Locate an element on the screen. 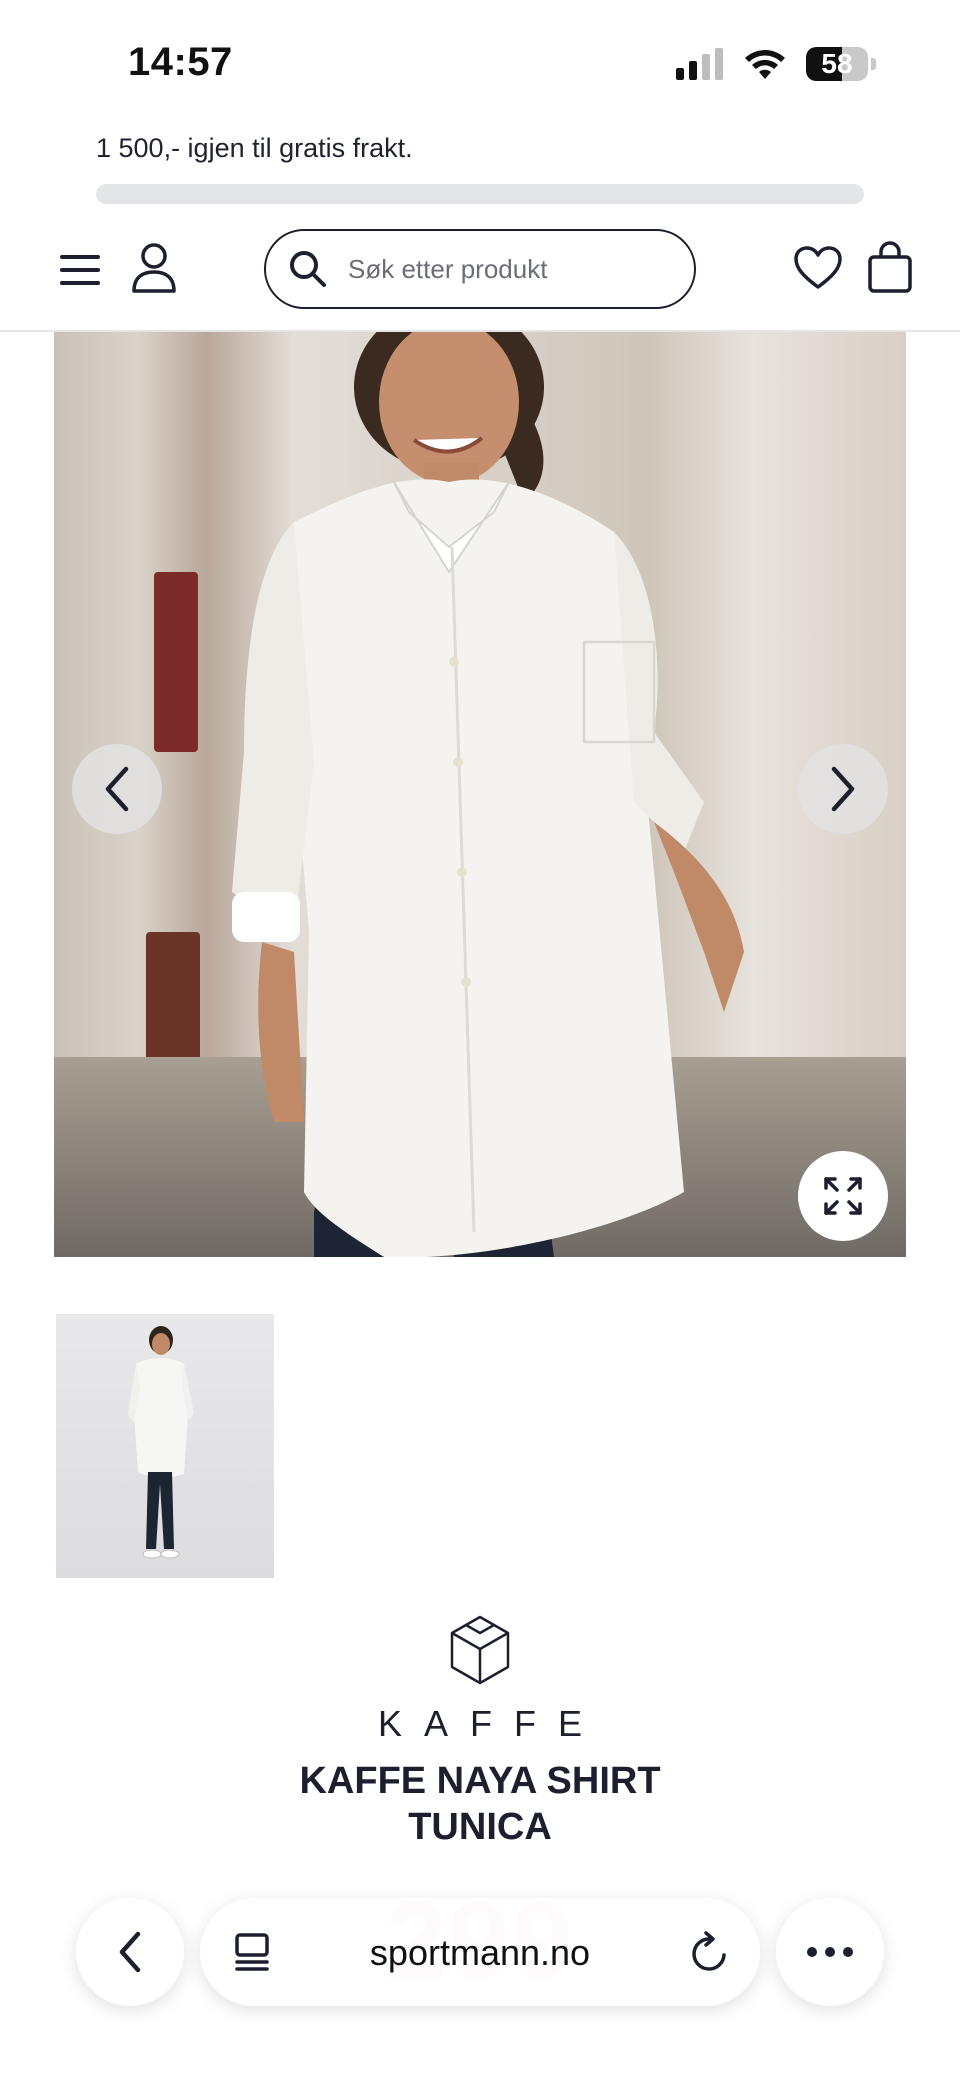 The width and height of the screenshot is (960, 2081). thumbnail-photo is located at coordinates (161, 1442).